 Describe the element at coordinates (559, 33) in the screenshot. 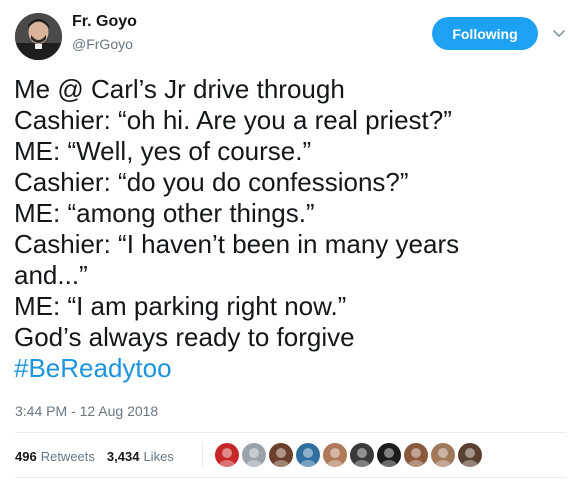

I see `chevron-down-icon` at that location.